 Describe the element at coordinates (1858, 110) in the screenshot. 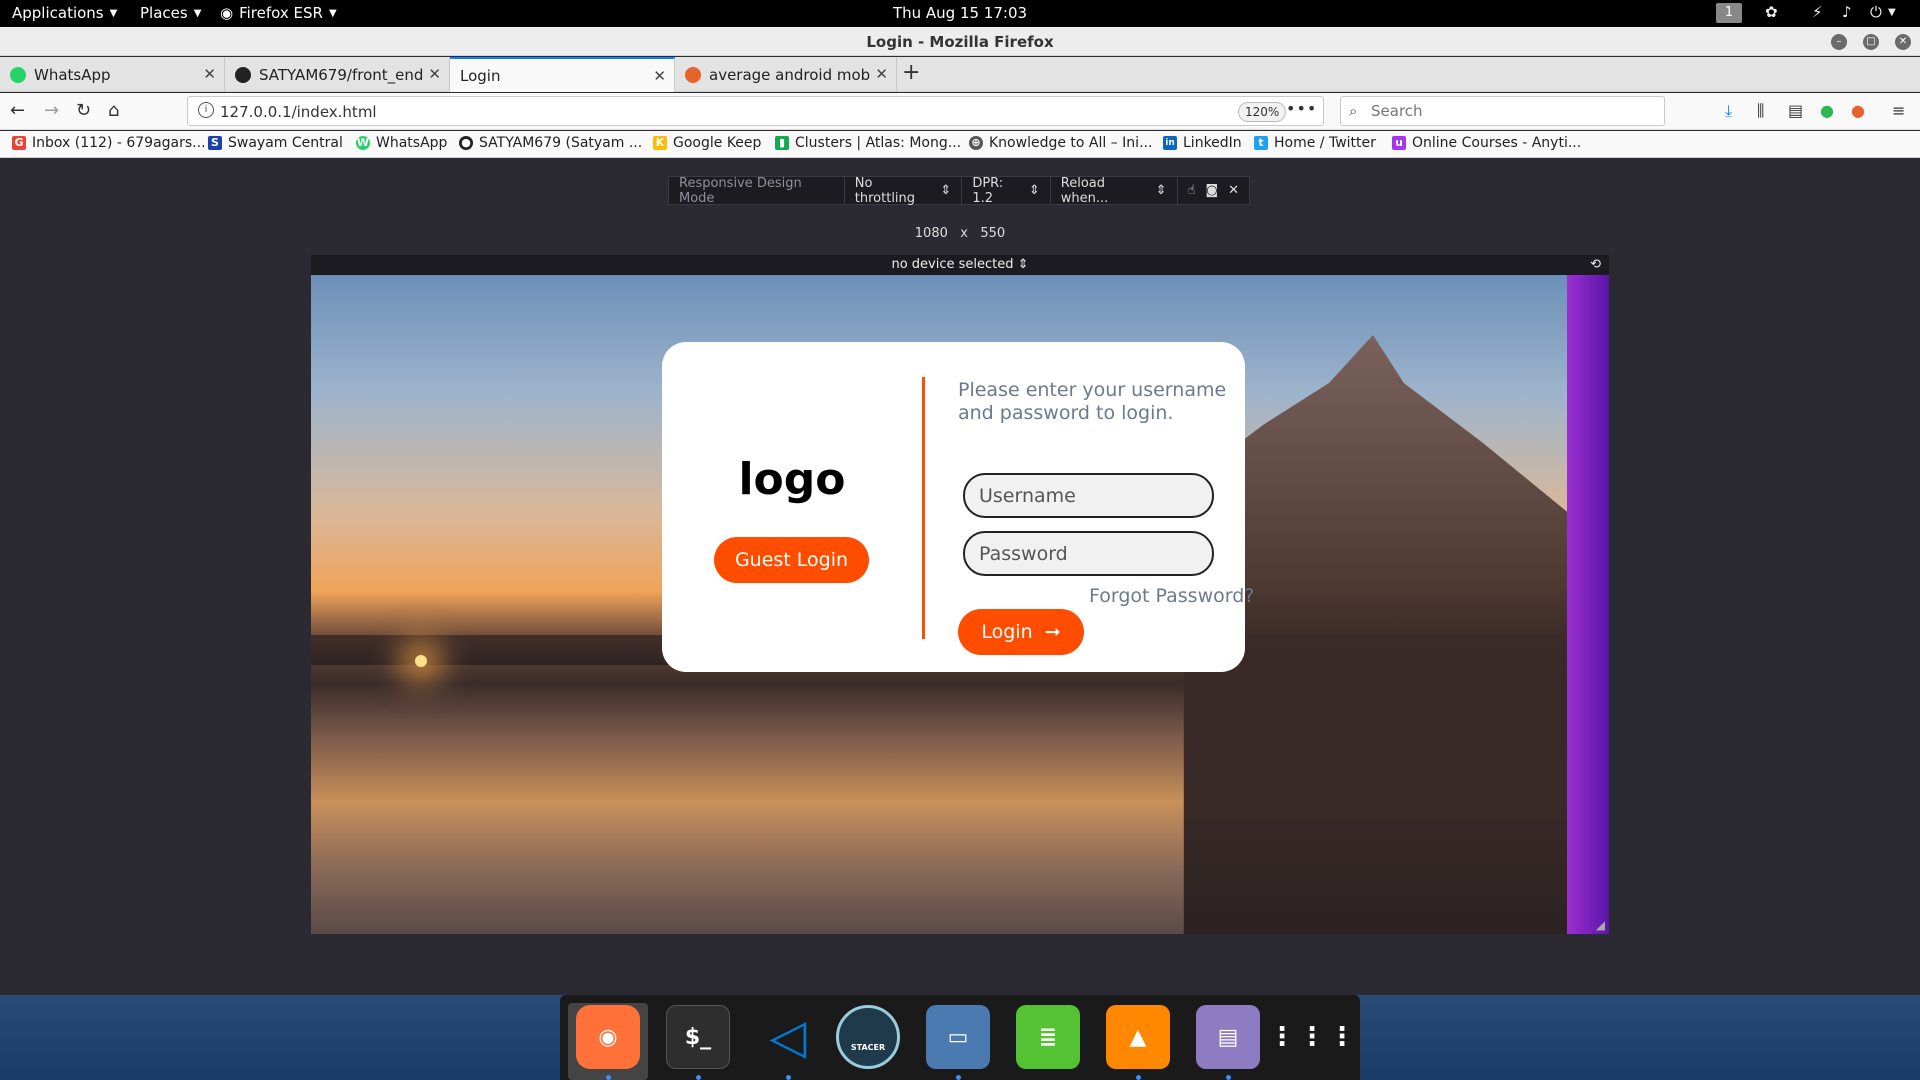

I see `duckduckgo-extension-icon: ●` at that location.